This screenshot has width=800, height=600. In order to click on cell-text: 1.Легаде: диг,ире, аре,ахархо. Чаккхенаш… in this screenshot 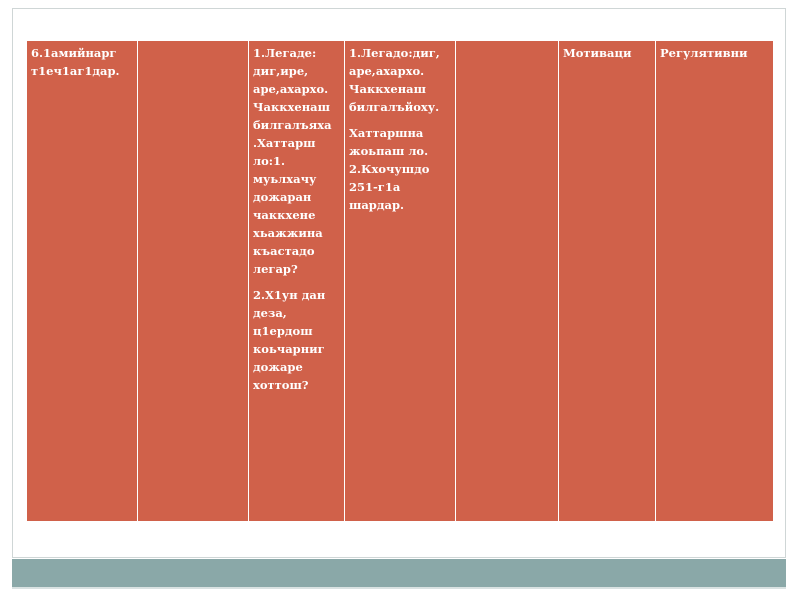, I will do `click(292, 161)`.